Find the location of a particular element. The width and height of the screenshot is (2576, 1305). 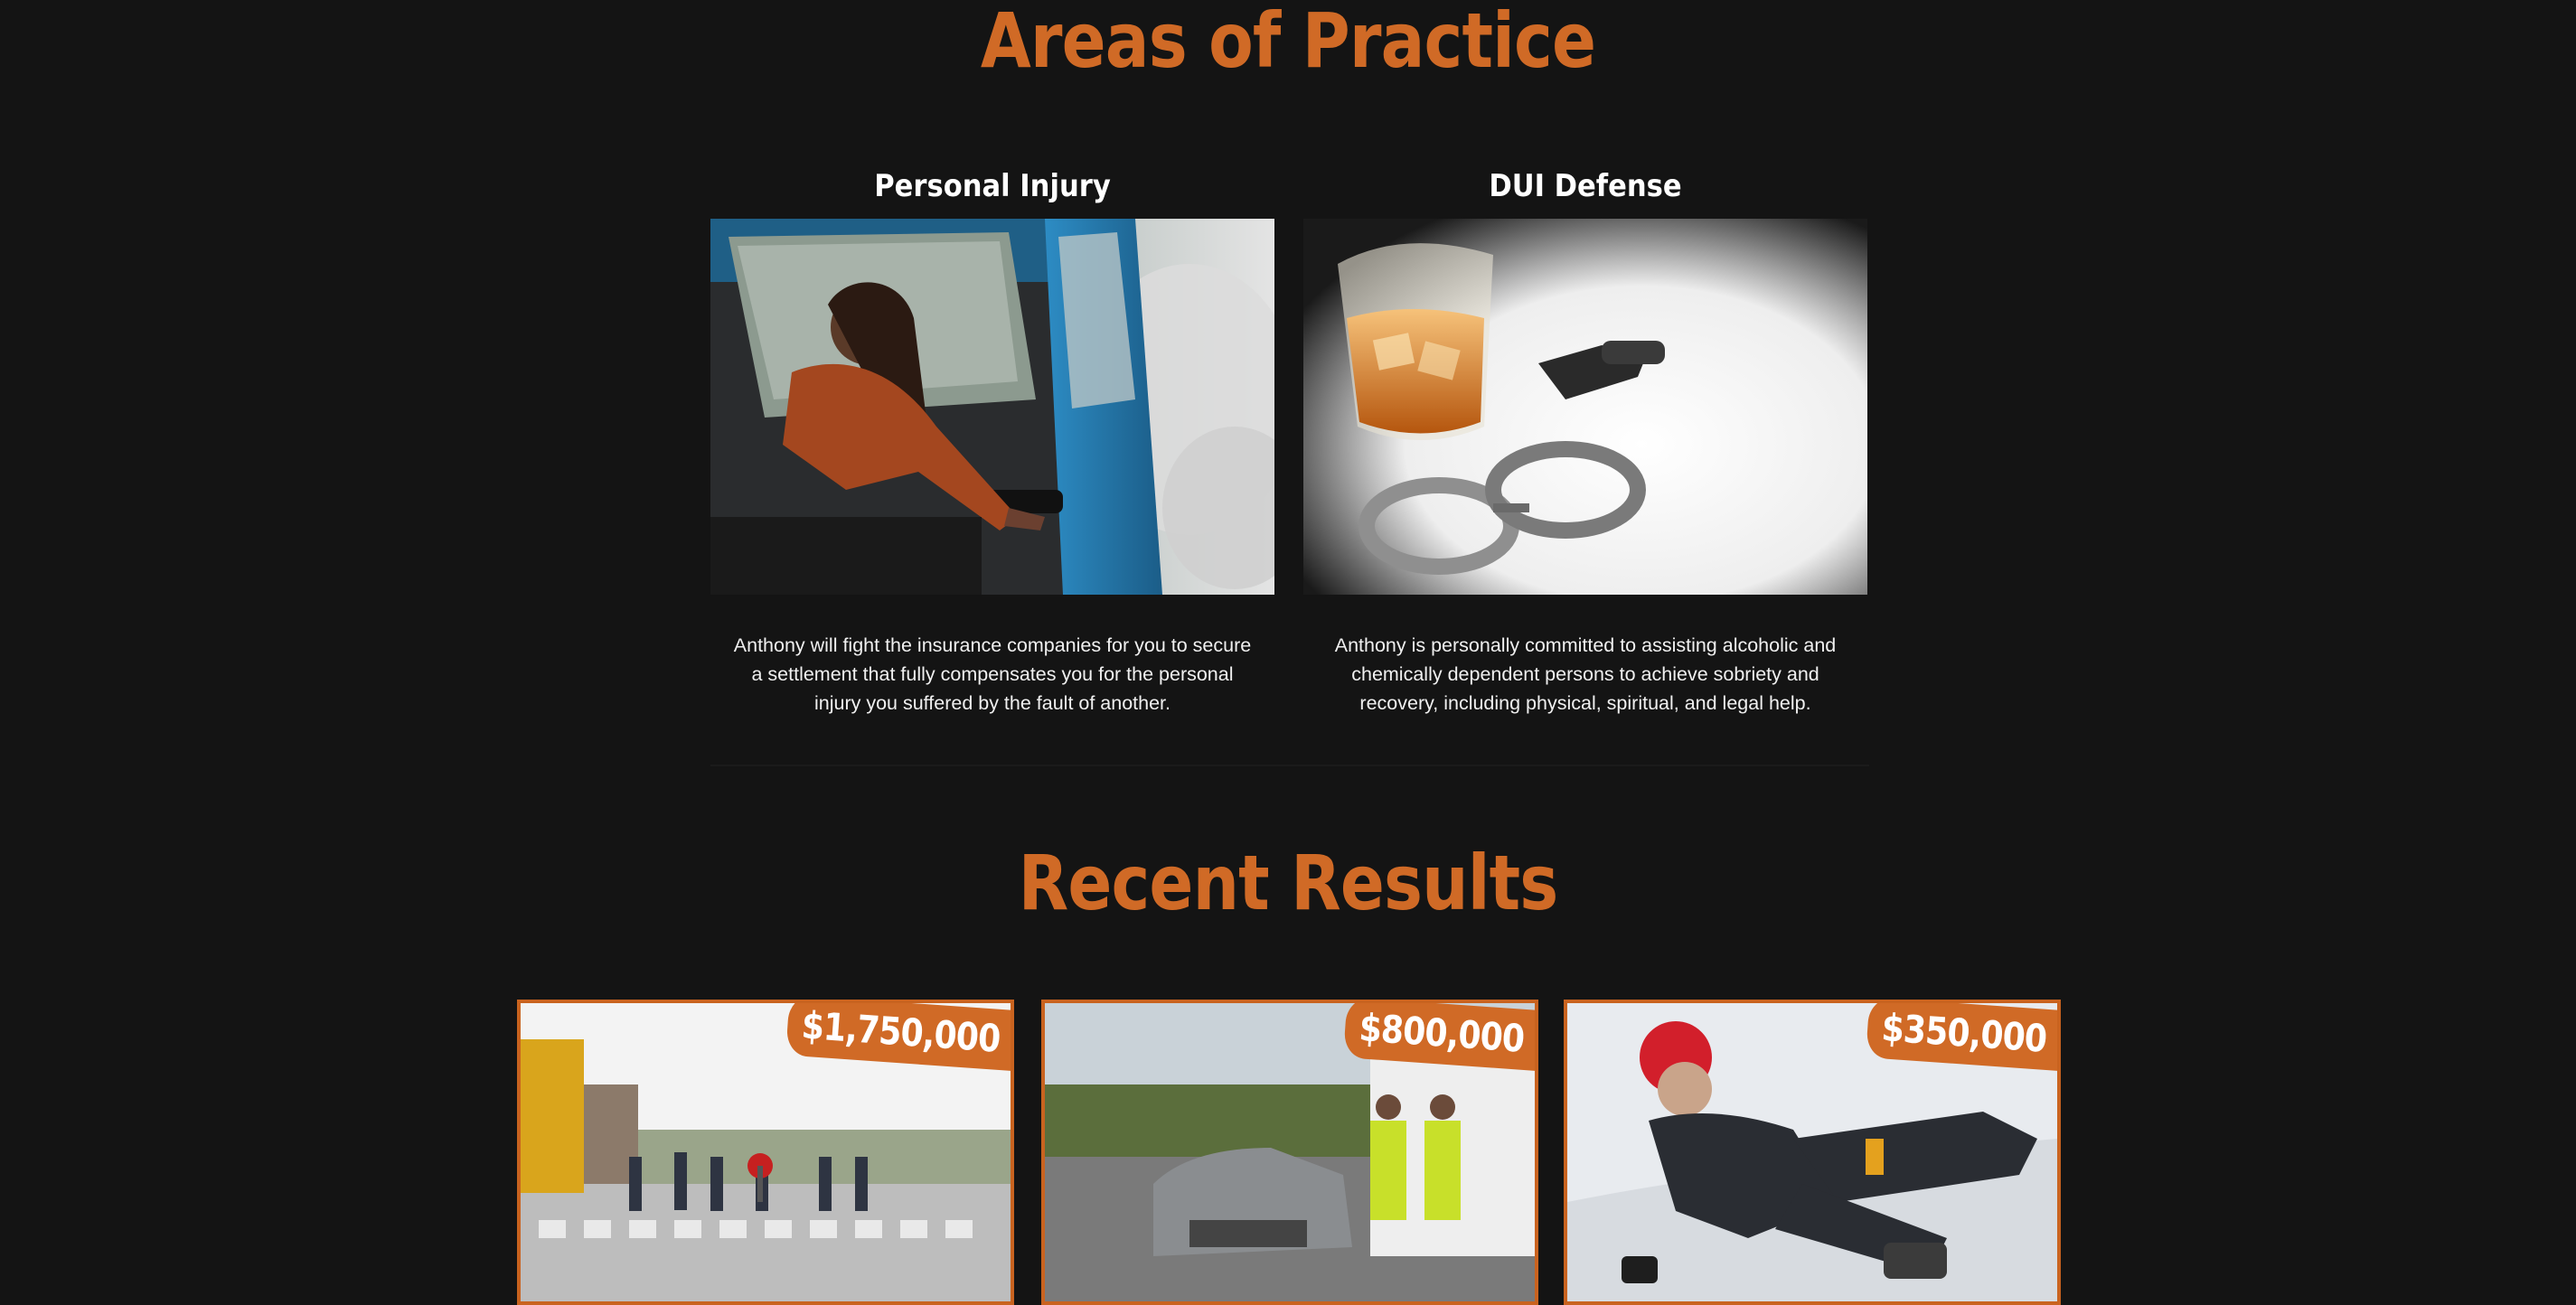

result-card: $350,000 is located at coordinates (1813, 1152).